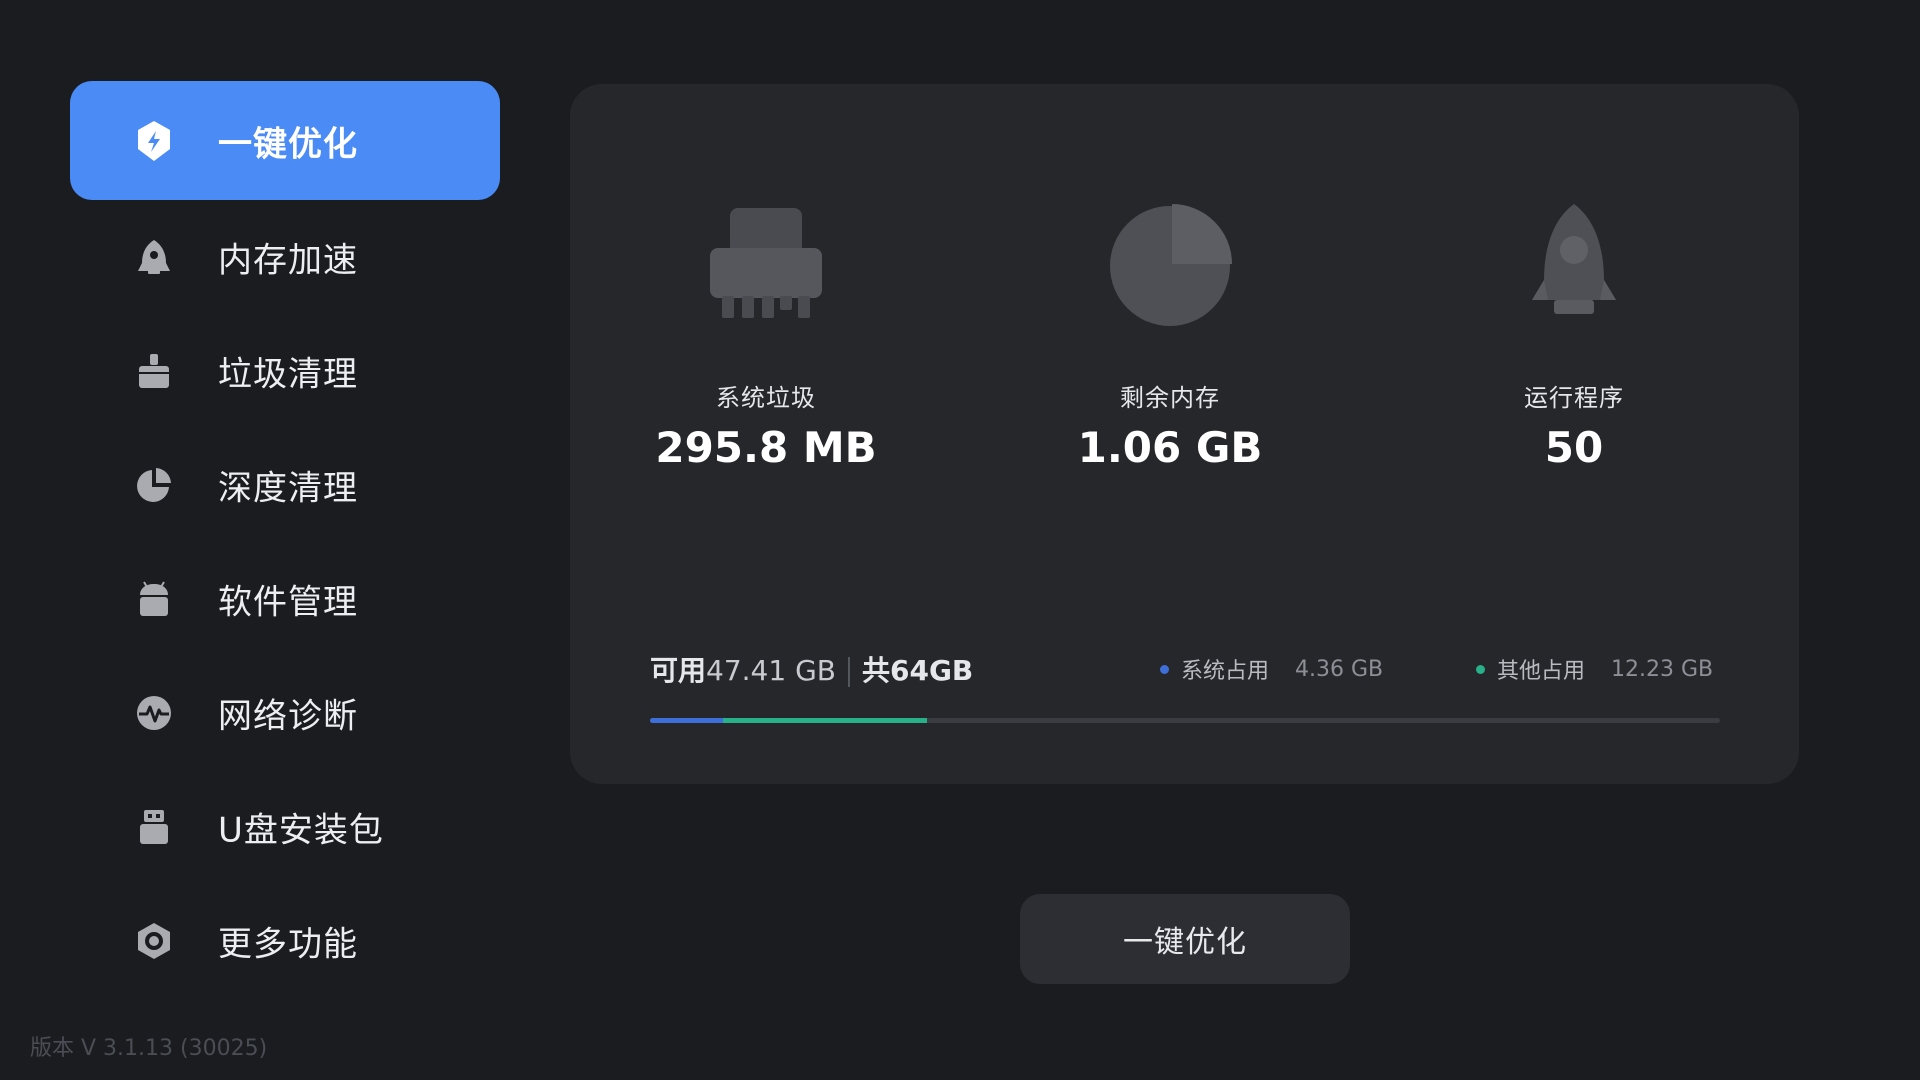 Image resolution: width=1920 pixels, height=1080 pixels. I want to click on hexagon-gear-icon, so click(154, 941).